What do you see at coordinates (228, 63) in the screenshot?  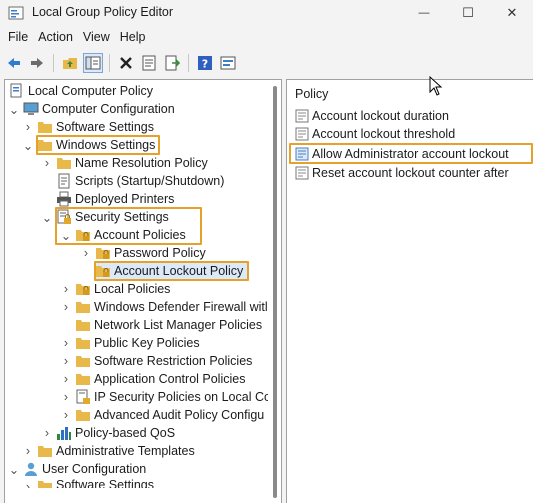 I see `filter-button` at bounding box center [228, 63].